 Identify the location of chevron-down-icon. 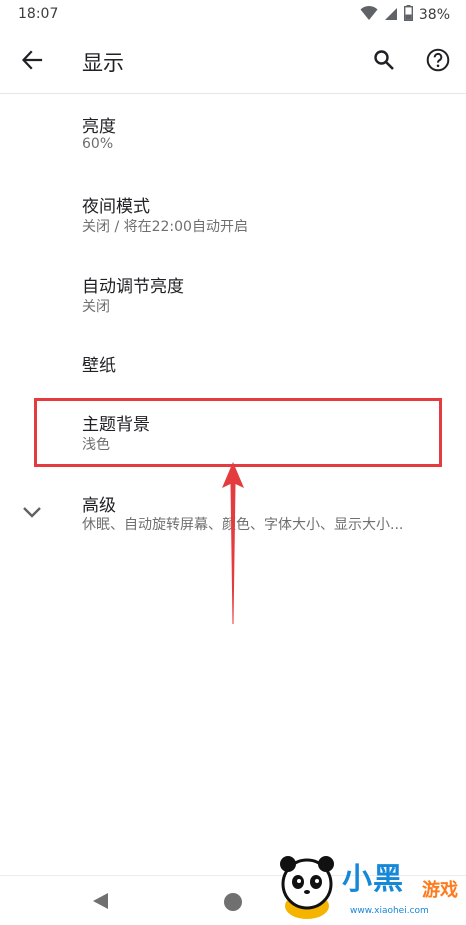
(32, 512).